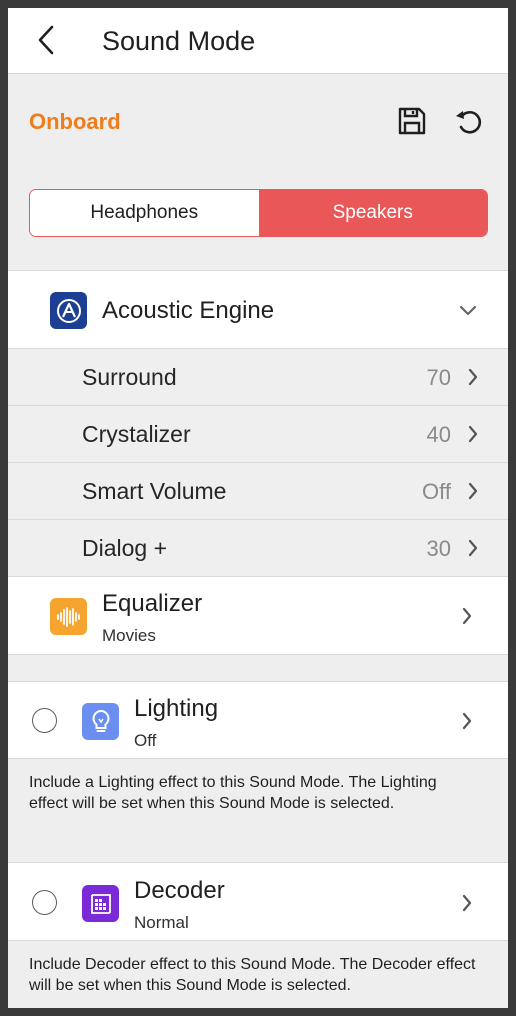 The width and height of the screenshot is (516, 1016). I want to click on waveform-icon, so click(68, 616).